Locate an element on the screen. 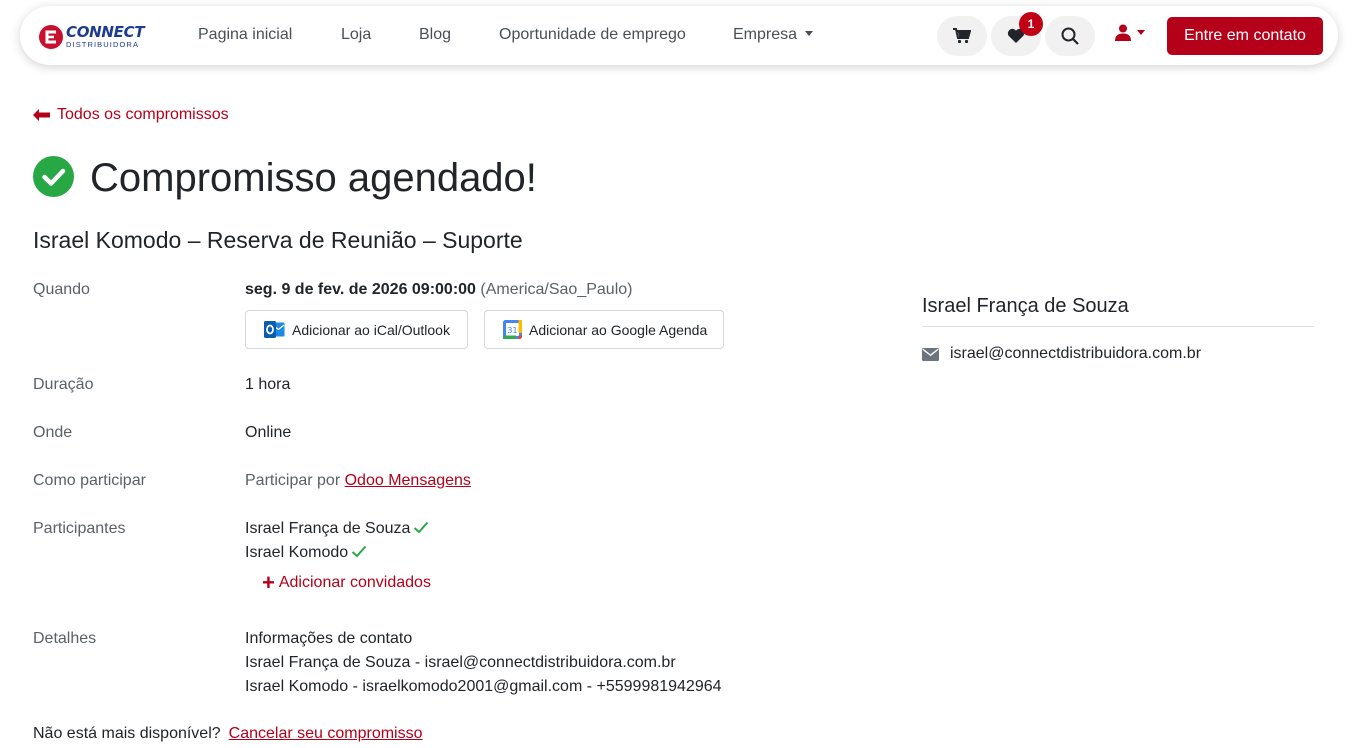 Image resolution: width=1360 pixels, height=748 pixels. attendee-item: Israel Komodo is located at coordinates (306, 553).